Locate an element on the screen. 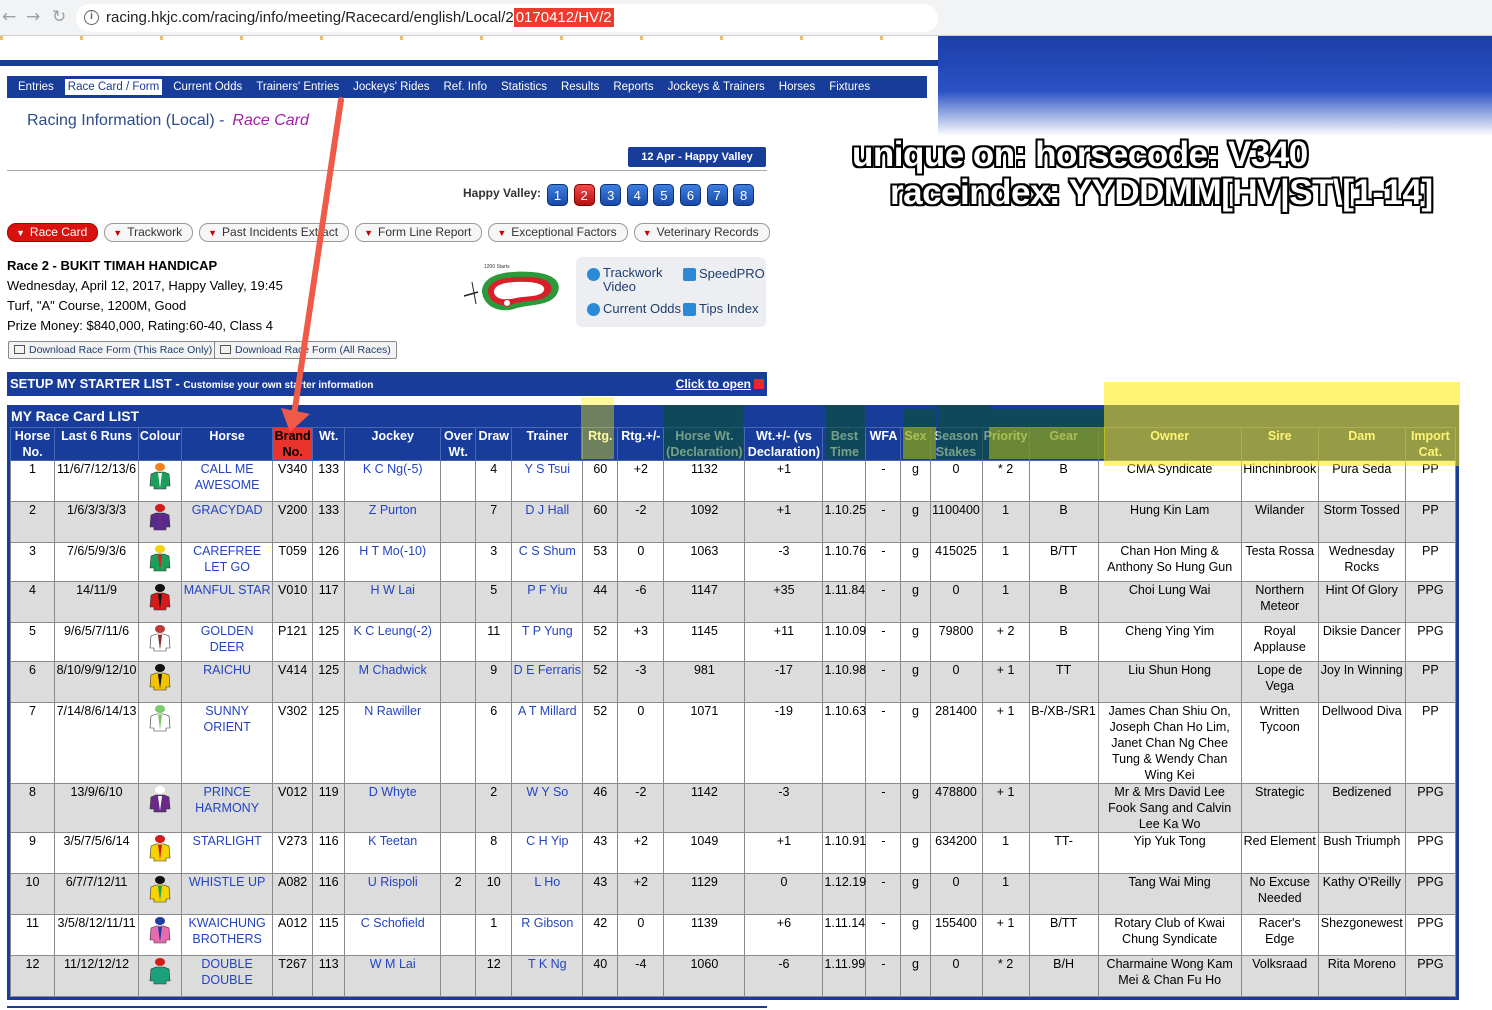 The width and height of the screenshot is (1492, 1010). tips-index-link: Tips Index is located at coordinates (721, 308).